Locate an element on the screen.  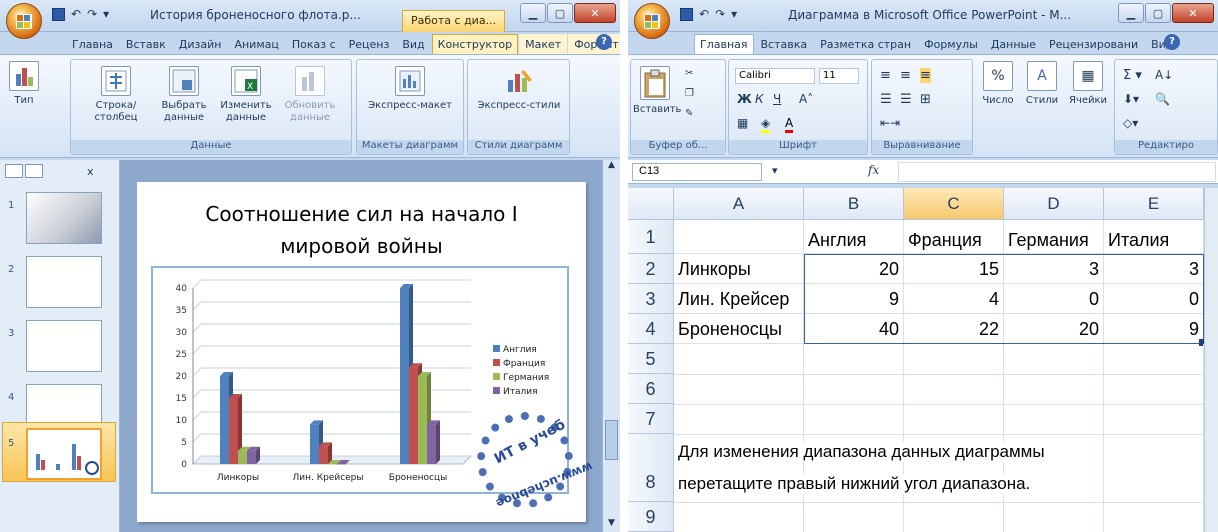
cell: 20 is located at coordinates (854, 269).